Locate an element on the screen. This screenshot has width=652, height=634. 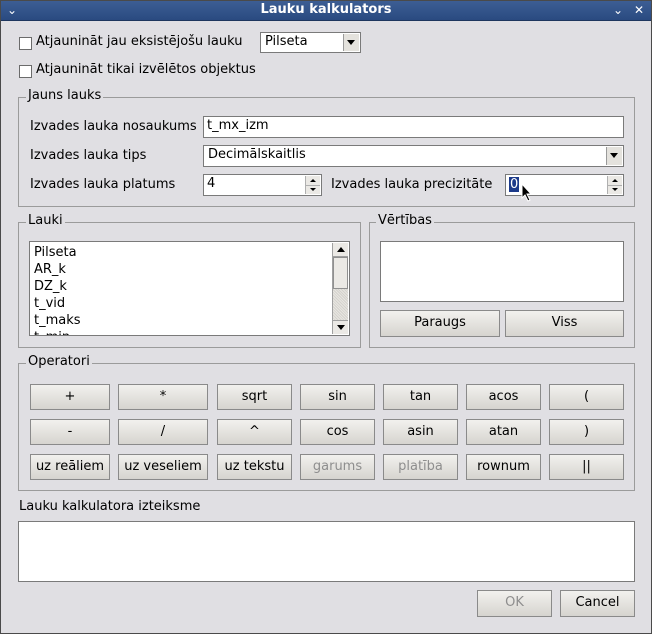
field-width-spinbox: 4 is located at coordinates (262, 185).